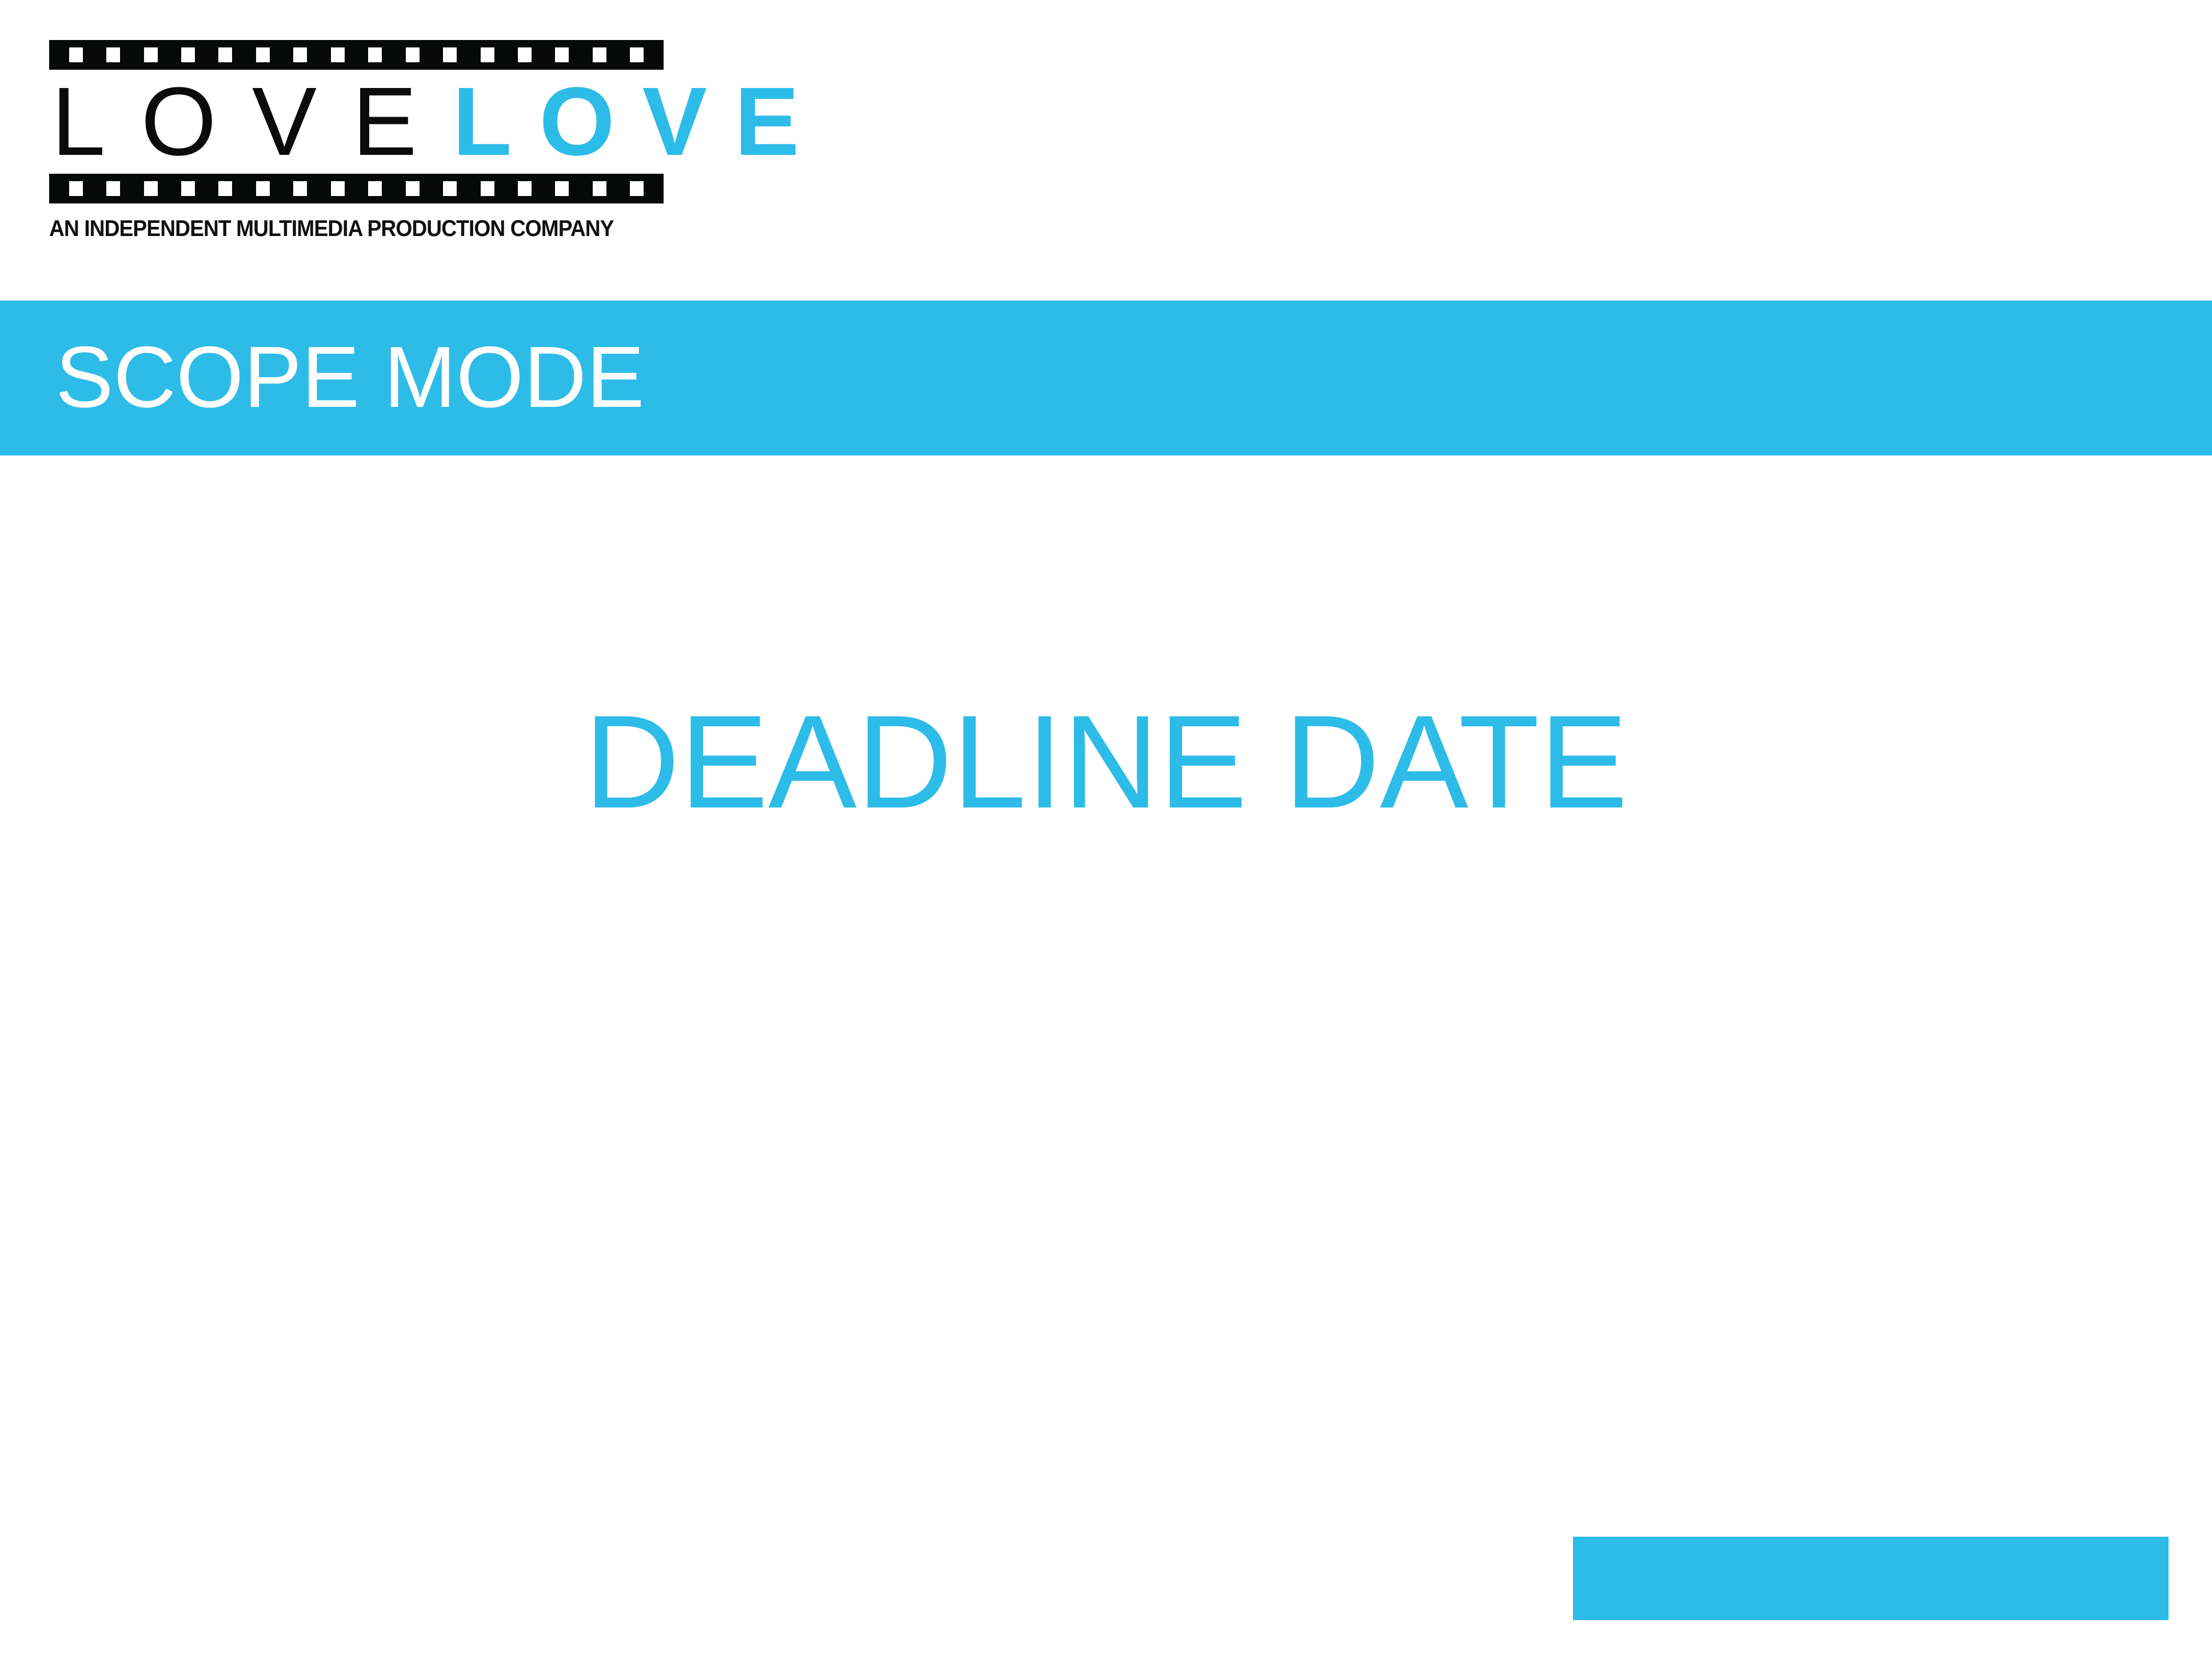  Describe the element at coordinates (1106, 762) in the screenshot. I see `deadline-heading: DEADLINE DATE` at that location.